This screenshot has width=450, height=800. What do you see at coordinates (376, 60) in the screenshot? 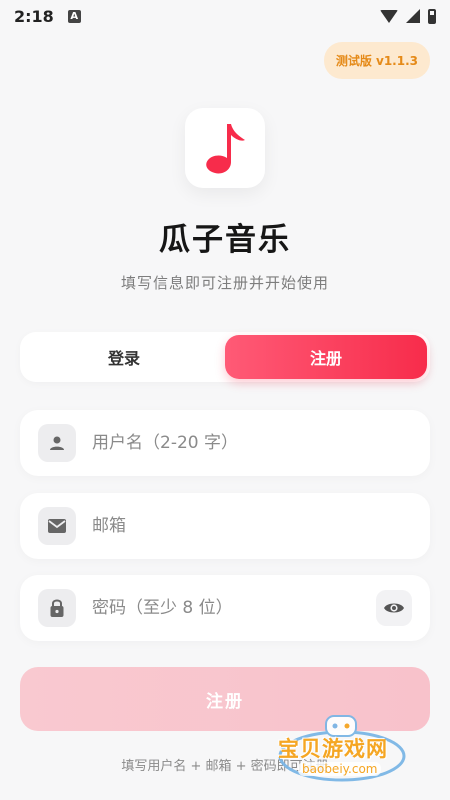
I see `version-badge: 测试版 v1.1.3` at bounding box center [376, 60].